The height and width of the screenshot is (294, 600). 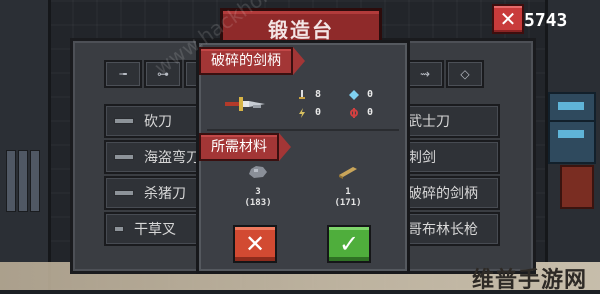 What do you see at coordinates (429, 122) in the screenshot?
I see `weapon-name: 武士刀` at bounding box center [429, 122].